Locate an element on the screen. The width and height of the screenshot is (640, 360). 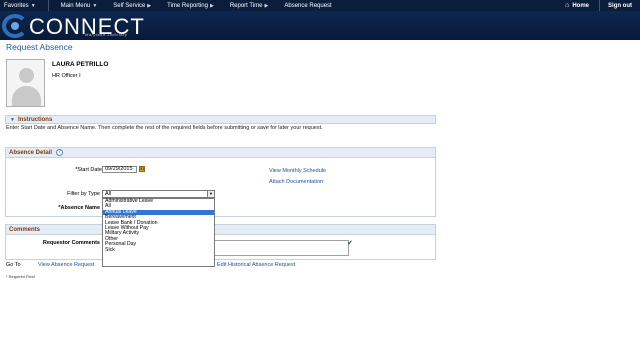
nav-self-service-label: Self Service is located at coordinates (129, 5).